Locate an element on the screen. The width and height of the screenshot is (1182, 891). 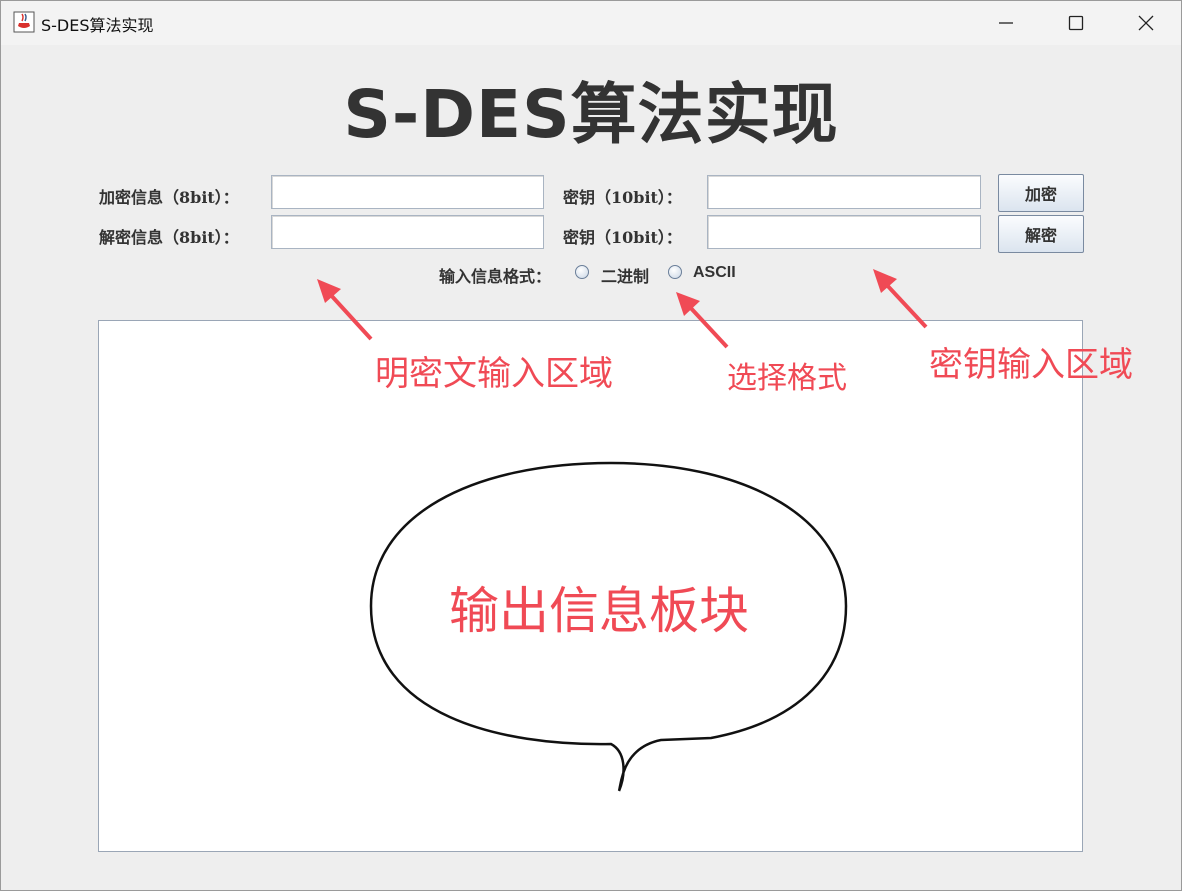
decrypt-message-input is located at coordinates (407, 232).